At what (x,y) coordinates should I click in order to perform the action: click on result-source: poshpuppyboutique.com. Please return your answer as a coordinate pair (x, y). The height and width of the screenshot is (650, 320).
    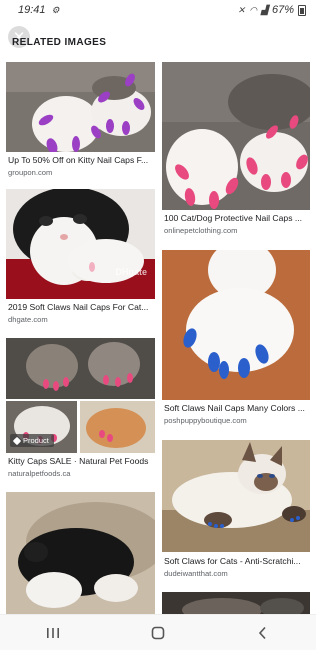
    Looking at the image, I should click on (205, 420).